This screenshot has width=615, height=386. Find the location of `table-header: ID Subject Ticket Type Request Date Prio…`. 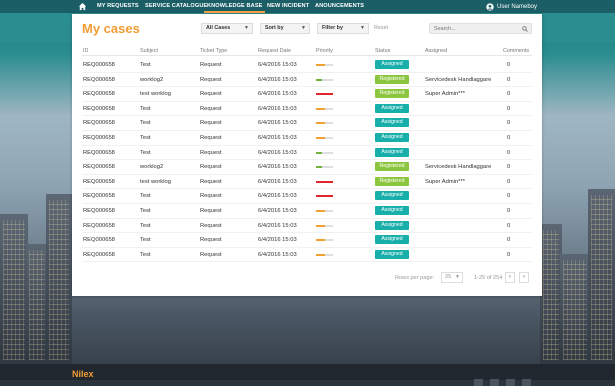

table-header: ID Subject Ticket Type Request Date Prio… is located at coordinates (307, 51).